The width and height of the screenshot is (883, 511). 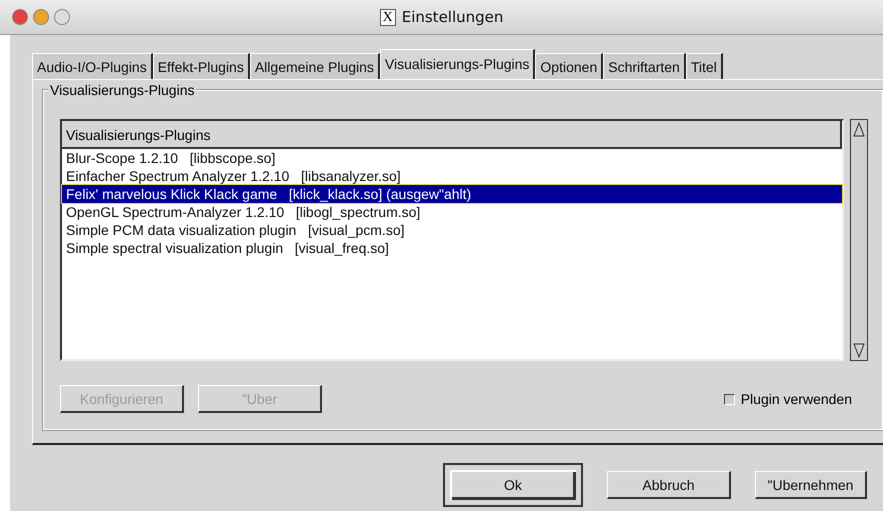 I want to click on tab: Allgemeine Plugins, so click(x=315, y=66).